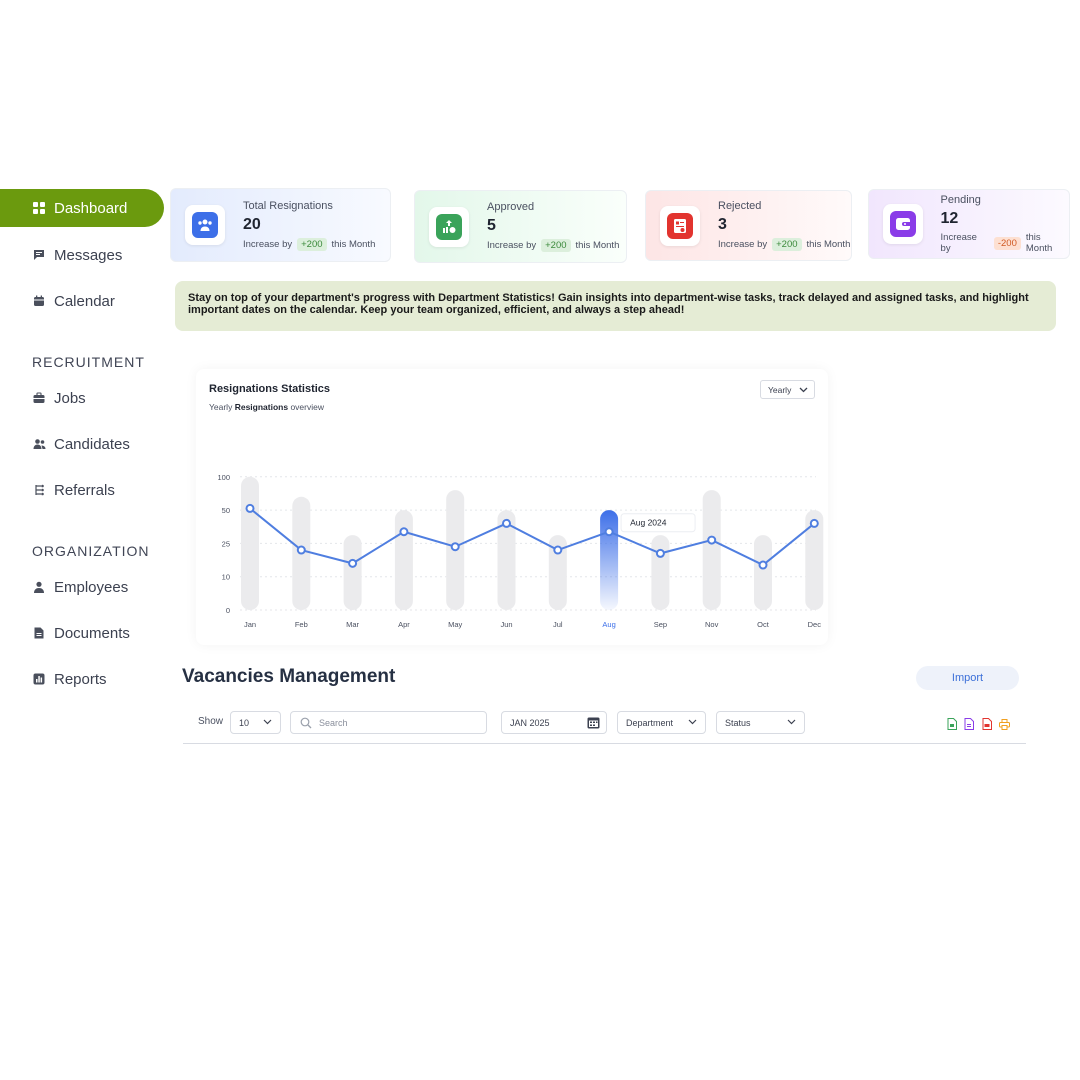  Describe the element at coordinates (608, 624) in the screenshot. I see `x-tick-label: Aug` at that location.